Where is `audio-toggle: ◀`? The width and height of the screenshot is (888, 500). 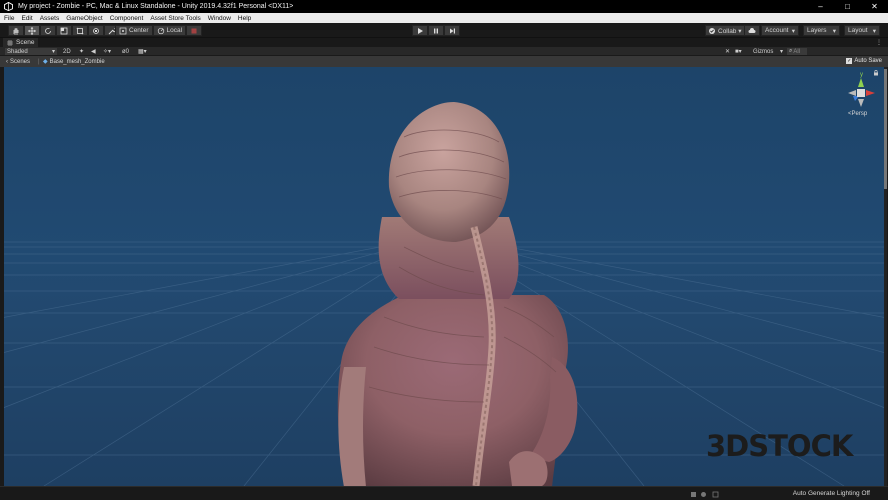
audio-toggle: ◀ is located at coordinates (93, 51).